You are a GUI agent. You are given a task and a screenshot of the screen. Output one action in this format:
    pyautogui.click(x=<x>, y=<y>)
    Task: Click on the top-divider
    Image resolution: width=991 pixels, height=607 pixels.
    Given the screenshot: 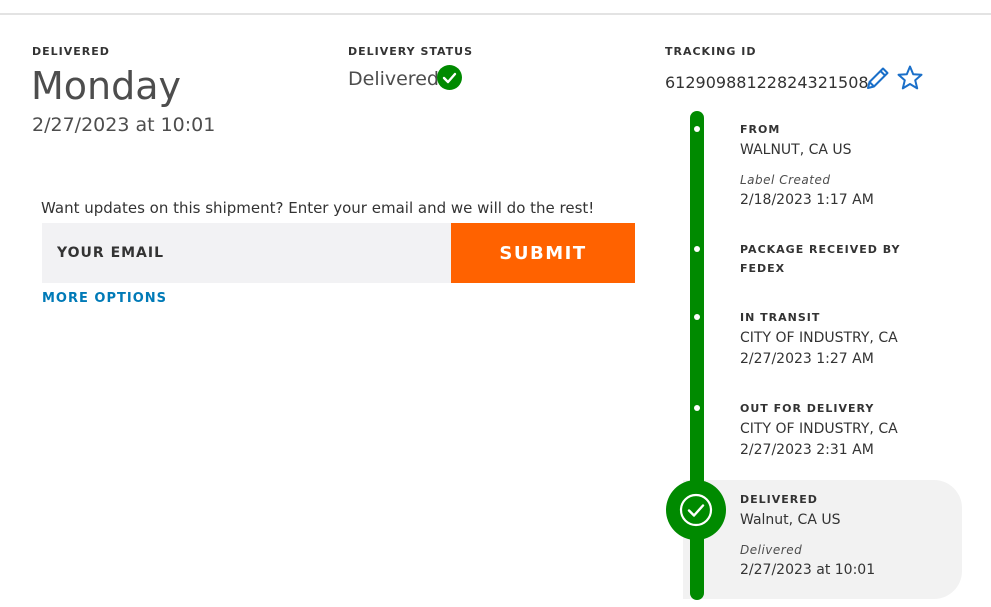 What is the action you would take?
    pyautogui.click(x=495, y=14)
    